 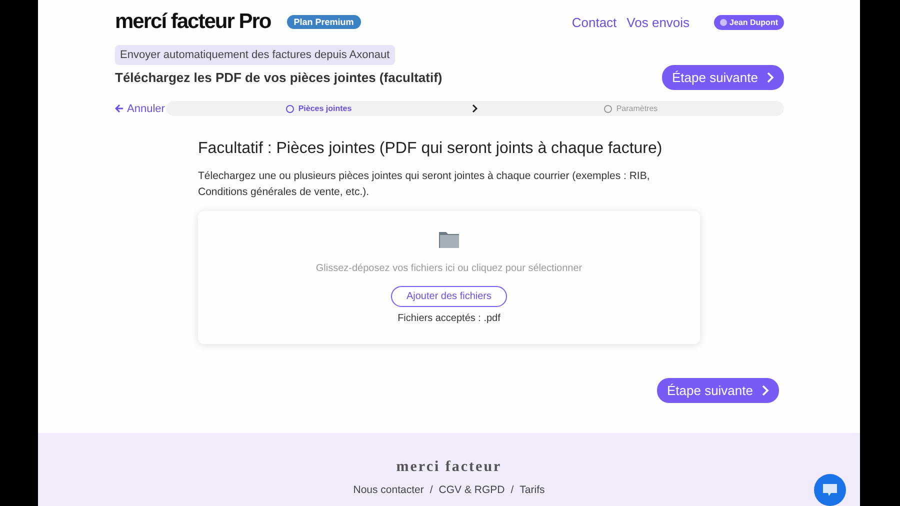 What do you see at coordinates (388, 490) in the screenshot?
I see `footer-link: Nous contacter` at bounding box center [388, 490].